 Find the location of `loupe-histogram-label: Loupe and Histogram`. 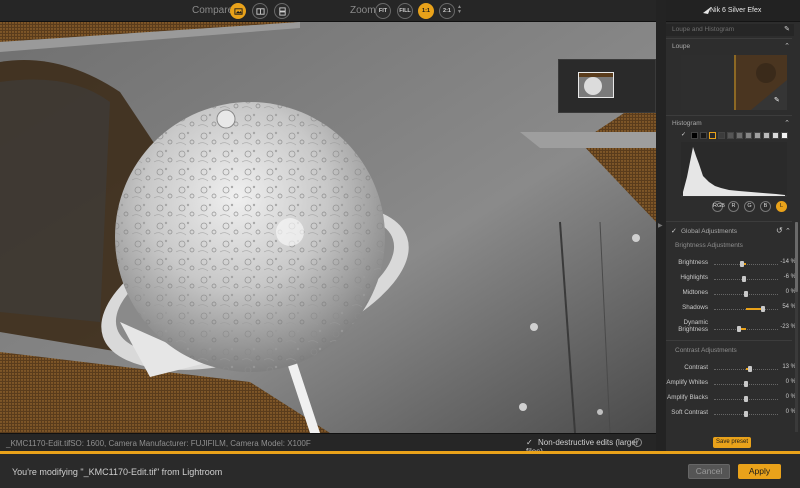

loupe-histogram-label: Loupe and Histogram is located at coordinates (703, 29).